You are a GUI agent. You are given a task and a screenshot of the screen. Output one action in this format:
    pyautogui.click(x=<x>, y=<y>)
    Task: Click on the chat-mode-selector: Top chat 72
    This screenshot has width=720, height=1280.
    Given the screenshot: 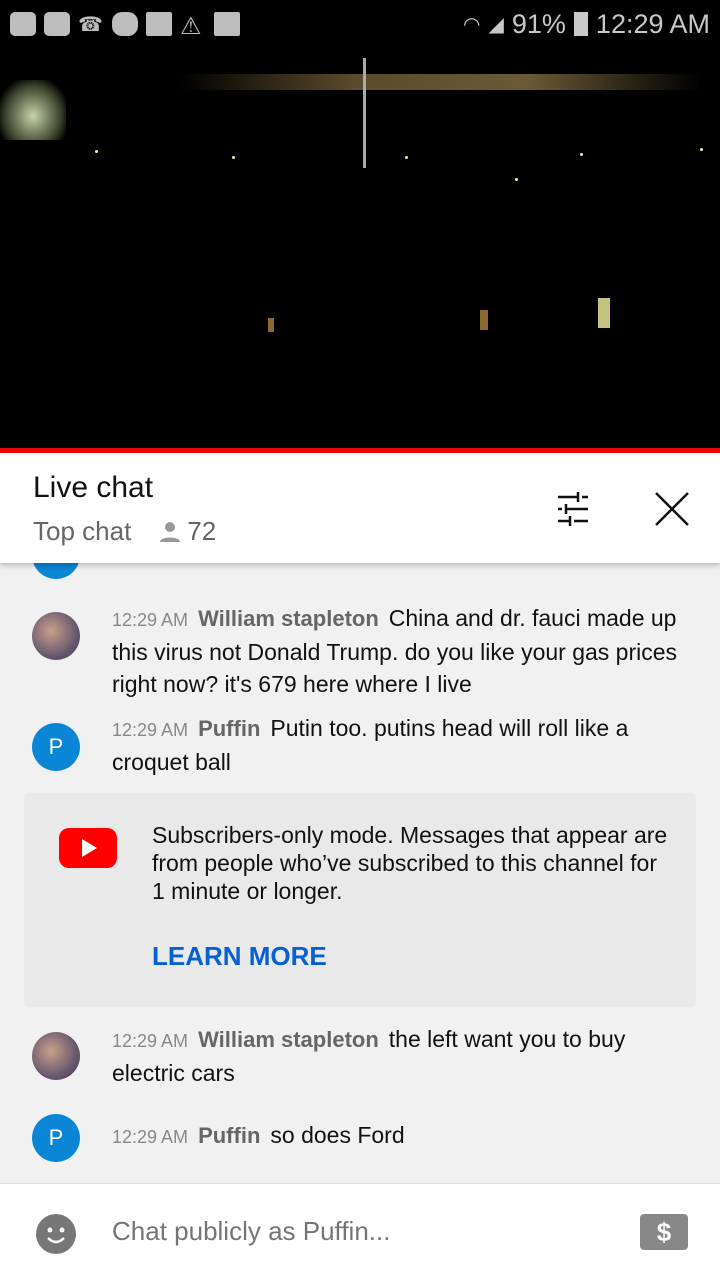 What is the action you would take?
    pyautogui.click(x=124, y=531)
    